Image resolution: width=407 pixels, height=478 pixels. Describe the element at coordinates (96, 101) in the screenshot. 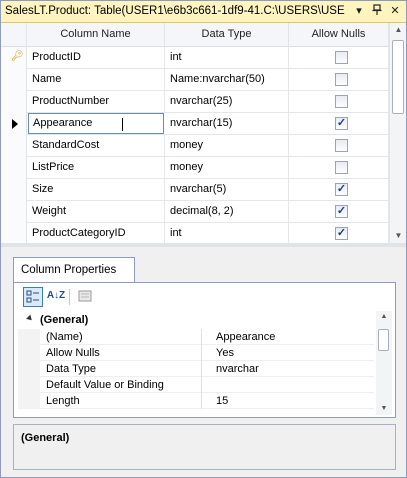

I see `column-name-cell: ProductNumber` at that location.